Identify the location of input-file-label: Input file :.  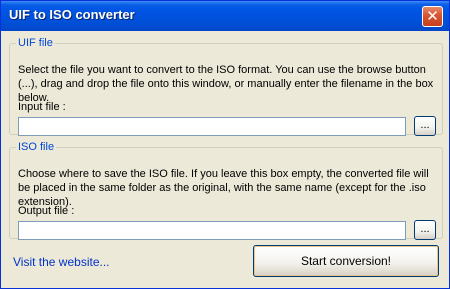
(42, 107).